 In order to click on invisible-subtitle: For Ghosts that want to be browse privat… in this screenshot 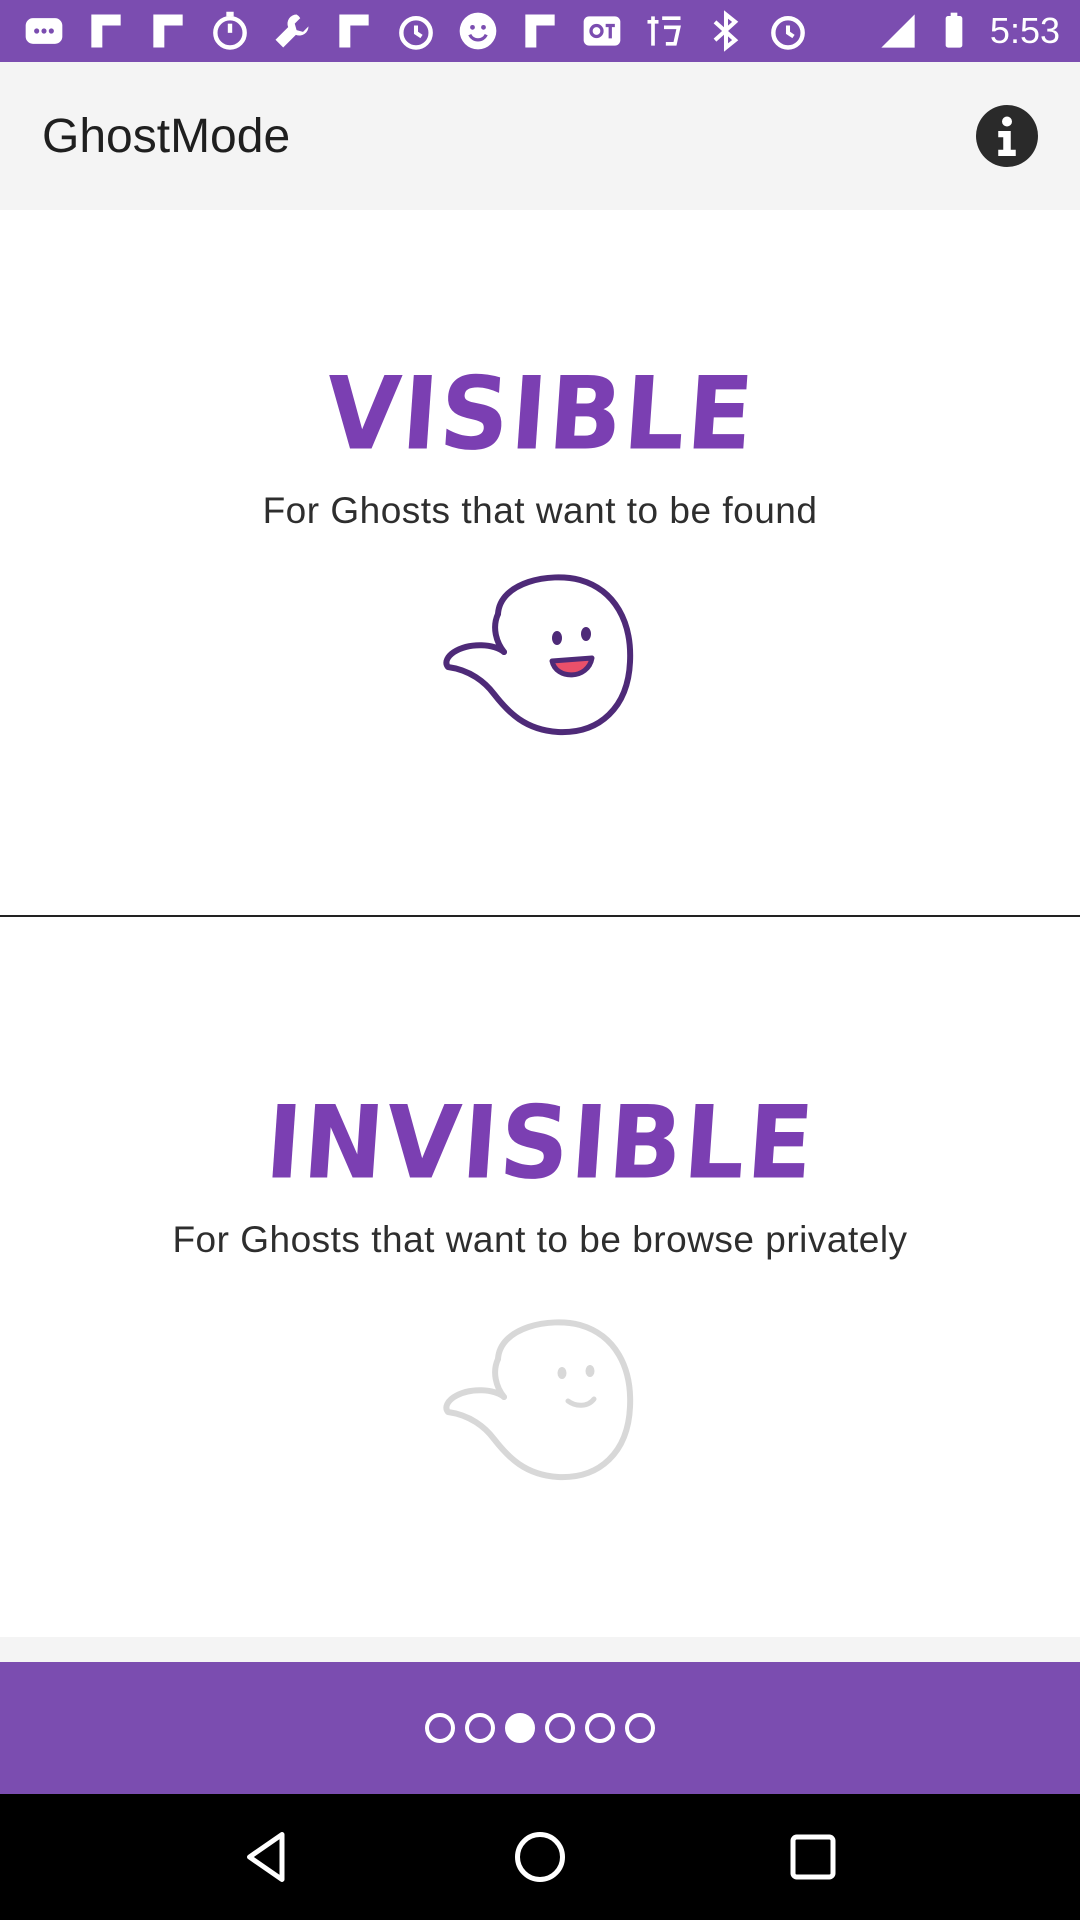, I will do `click(540, 1239)`.